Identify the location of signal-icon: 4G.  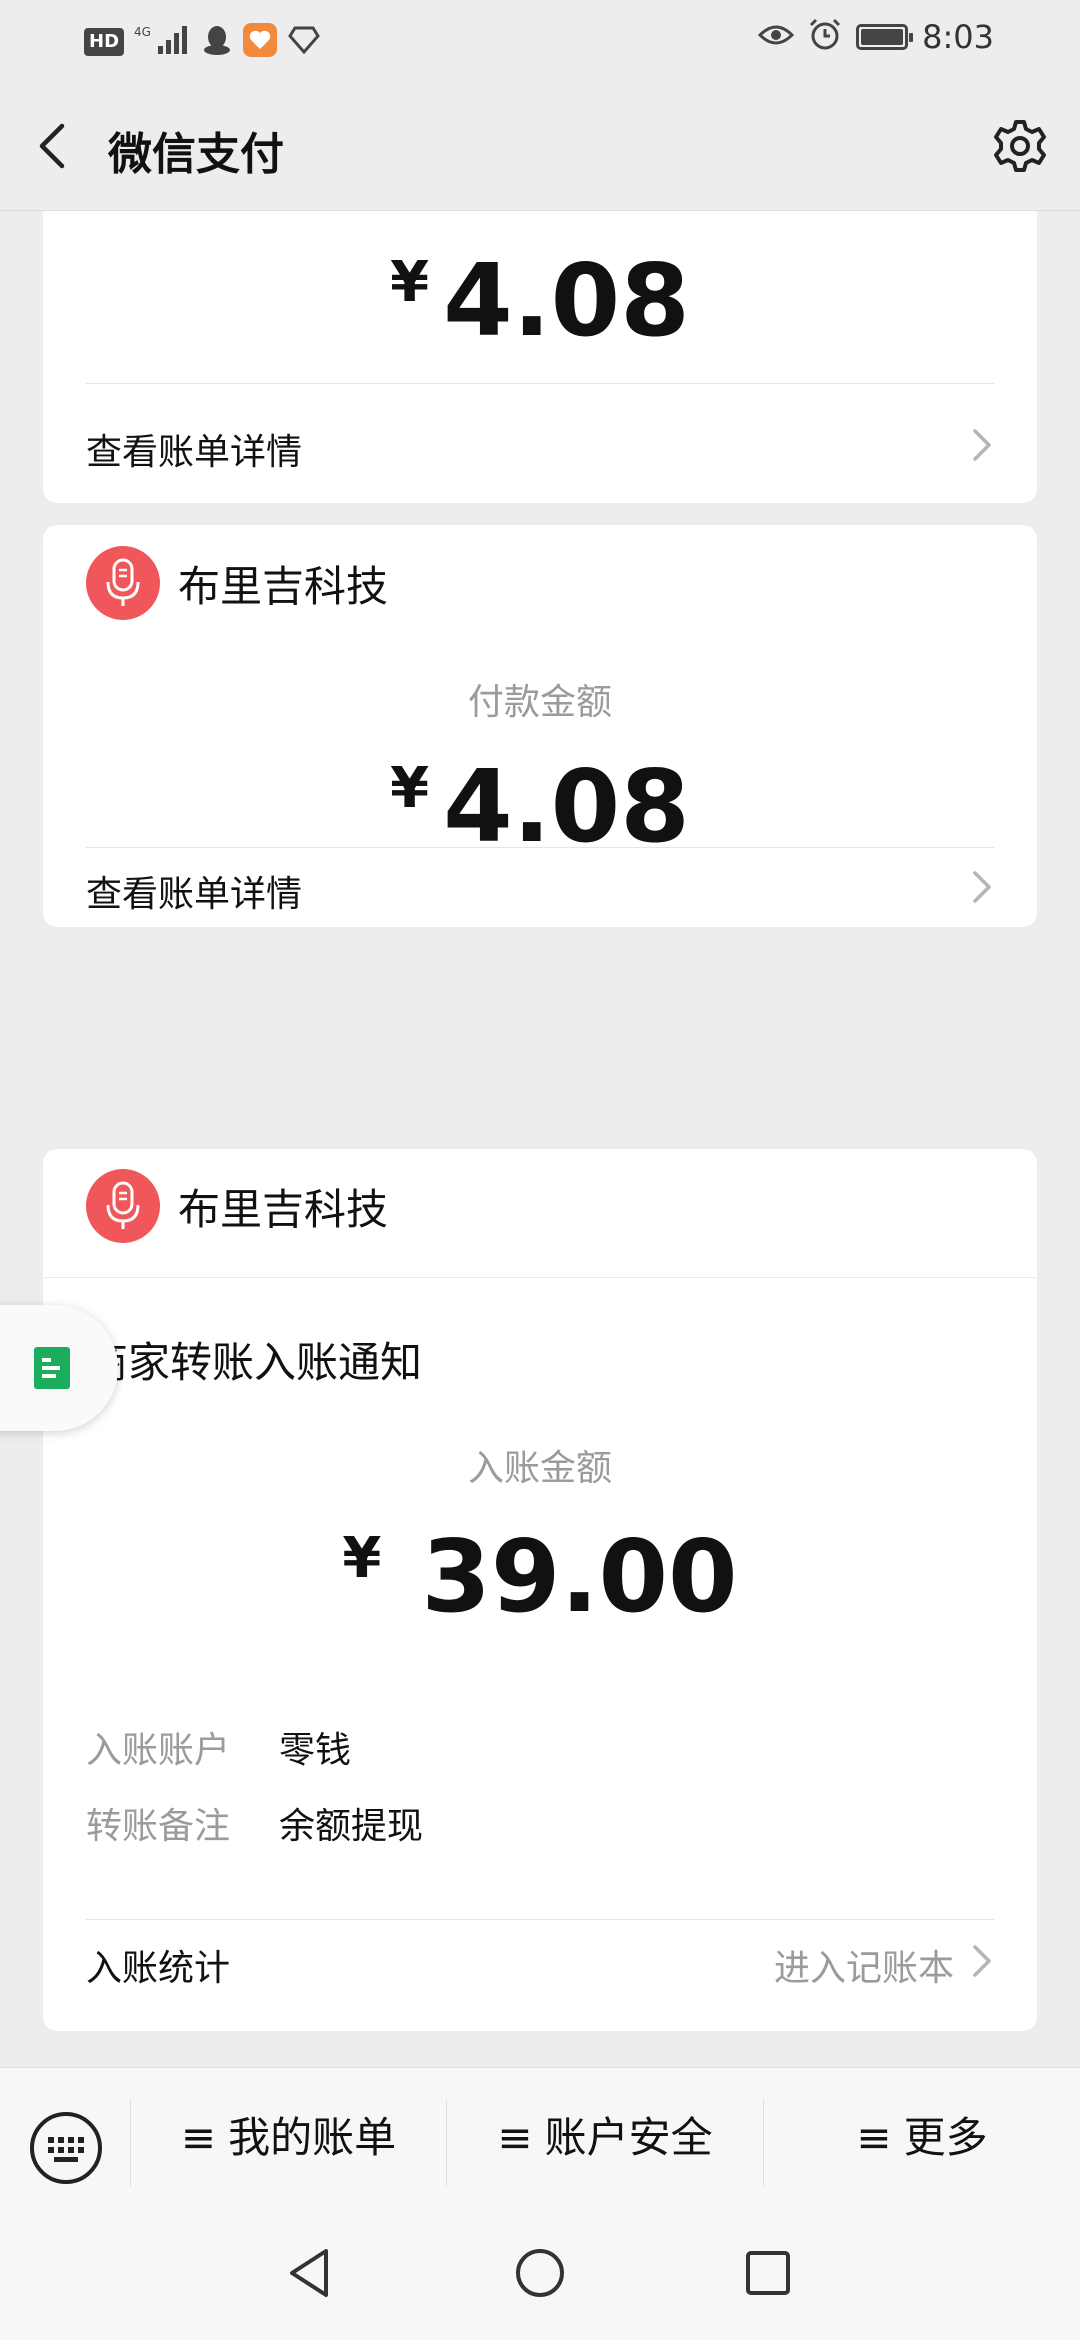
(163, 42).